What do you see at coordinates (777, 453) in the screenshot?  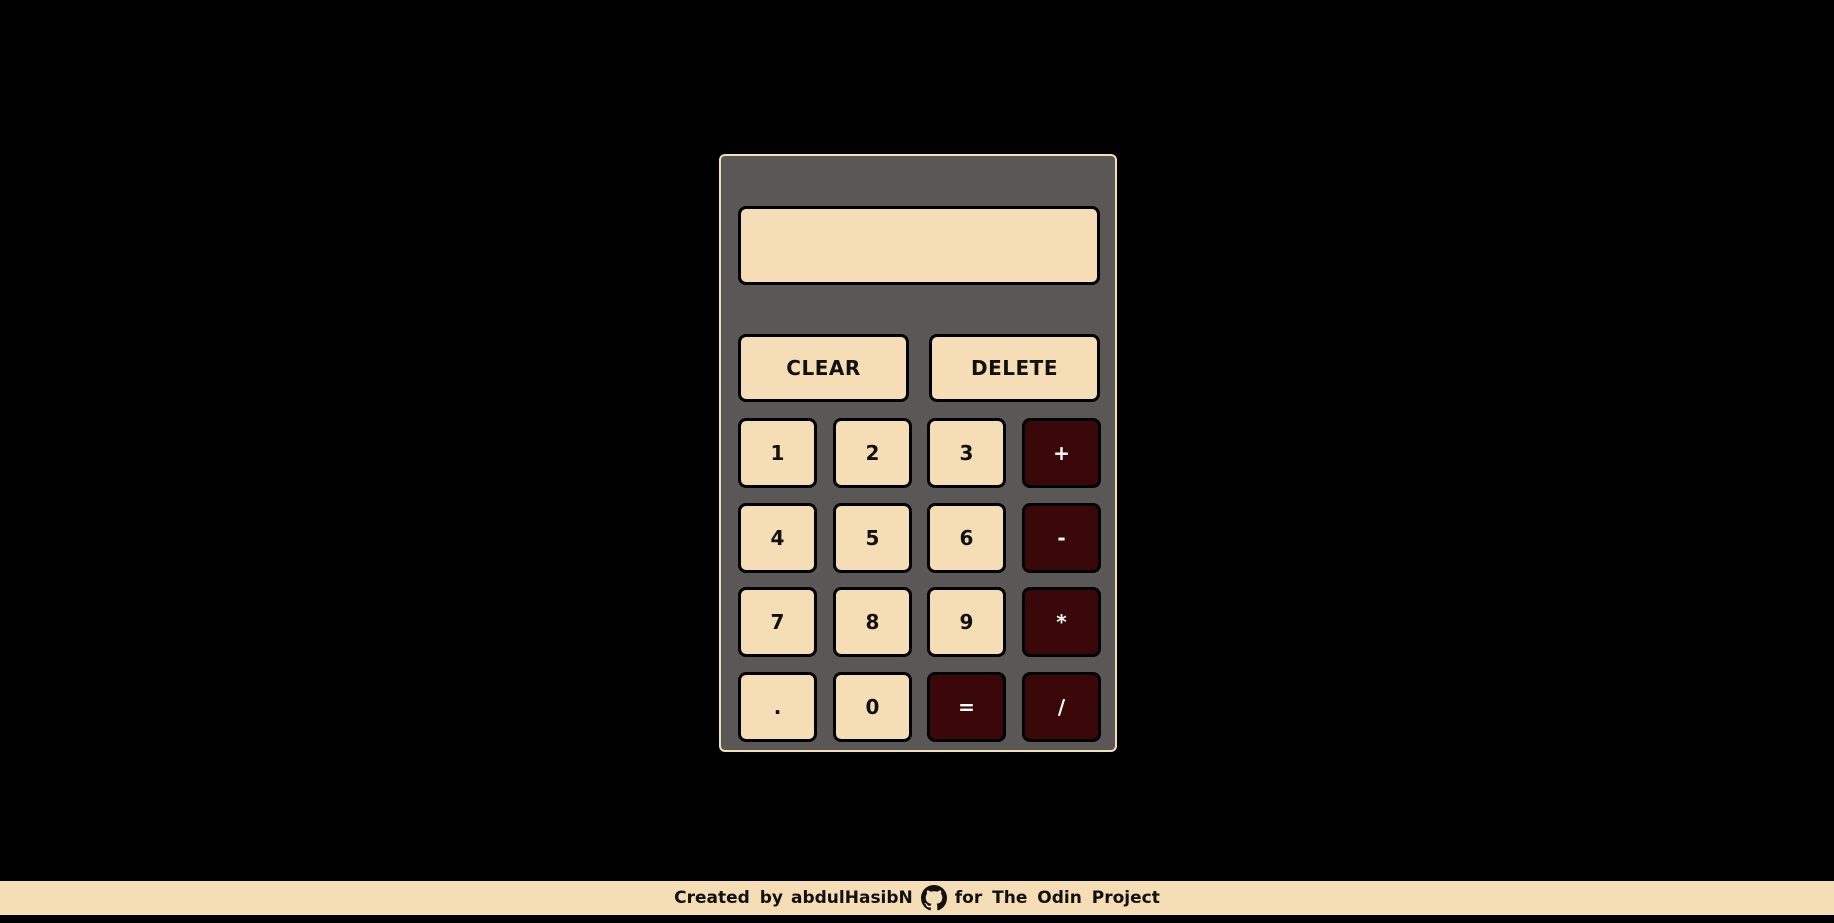 I see `key-1: 1` at bounding box center [777, 453].